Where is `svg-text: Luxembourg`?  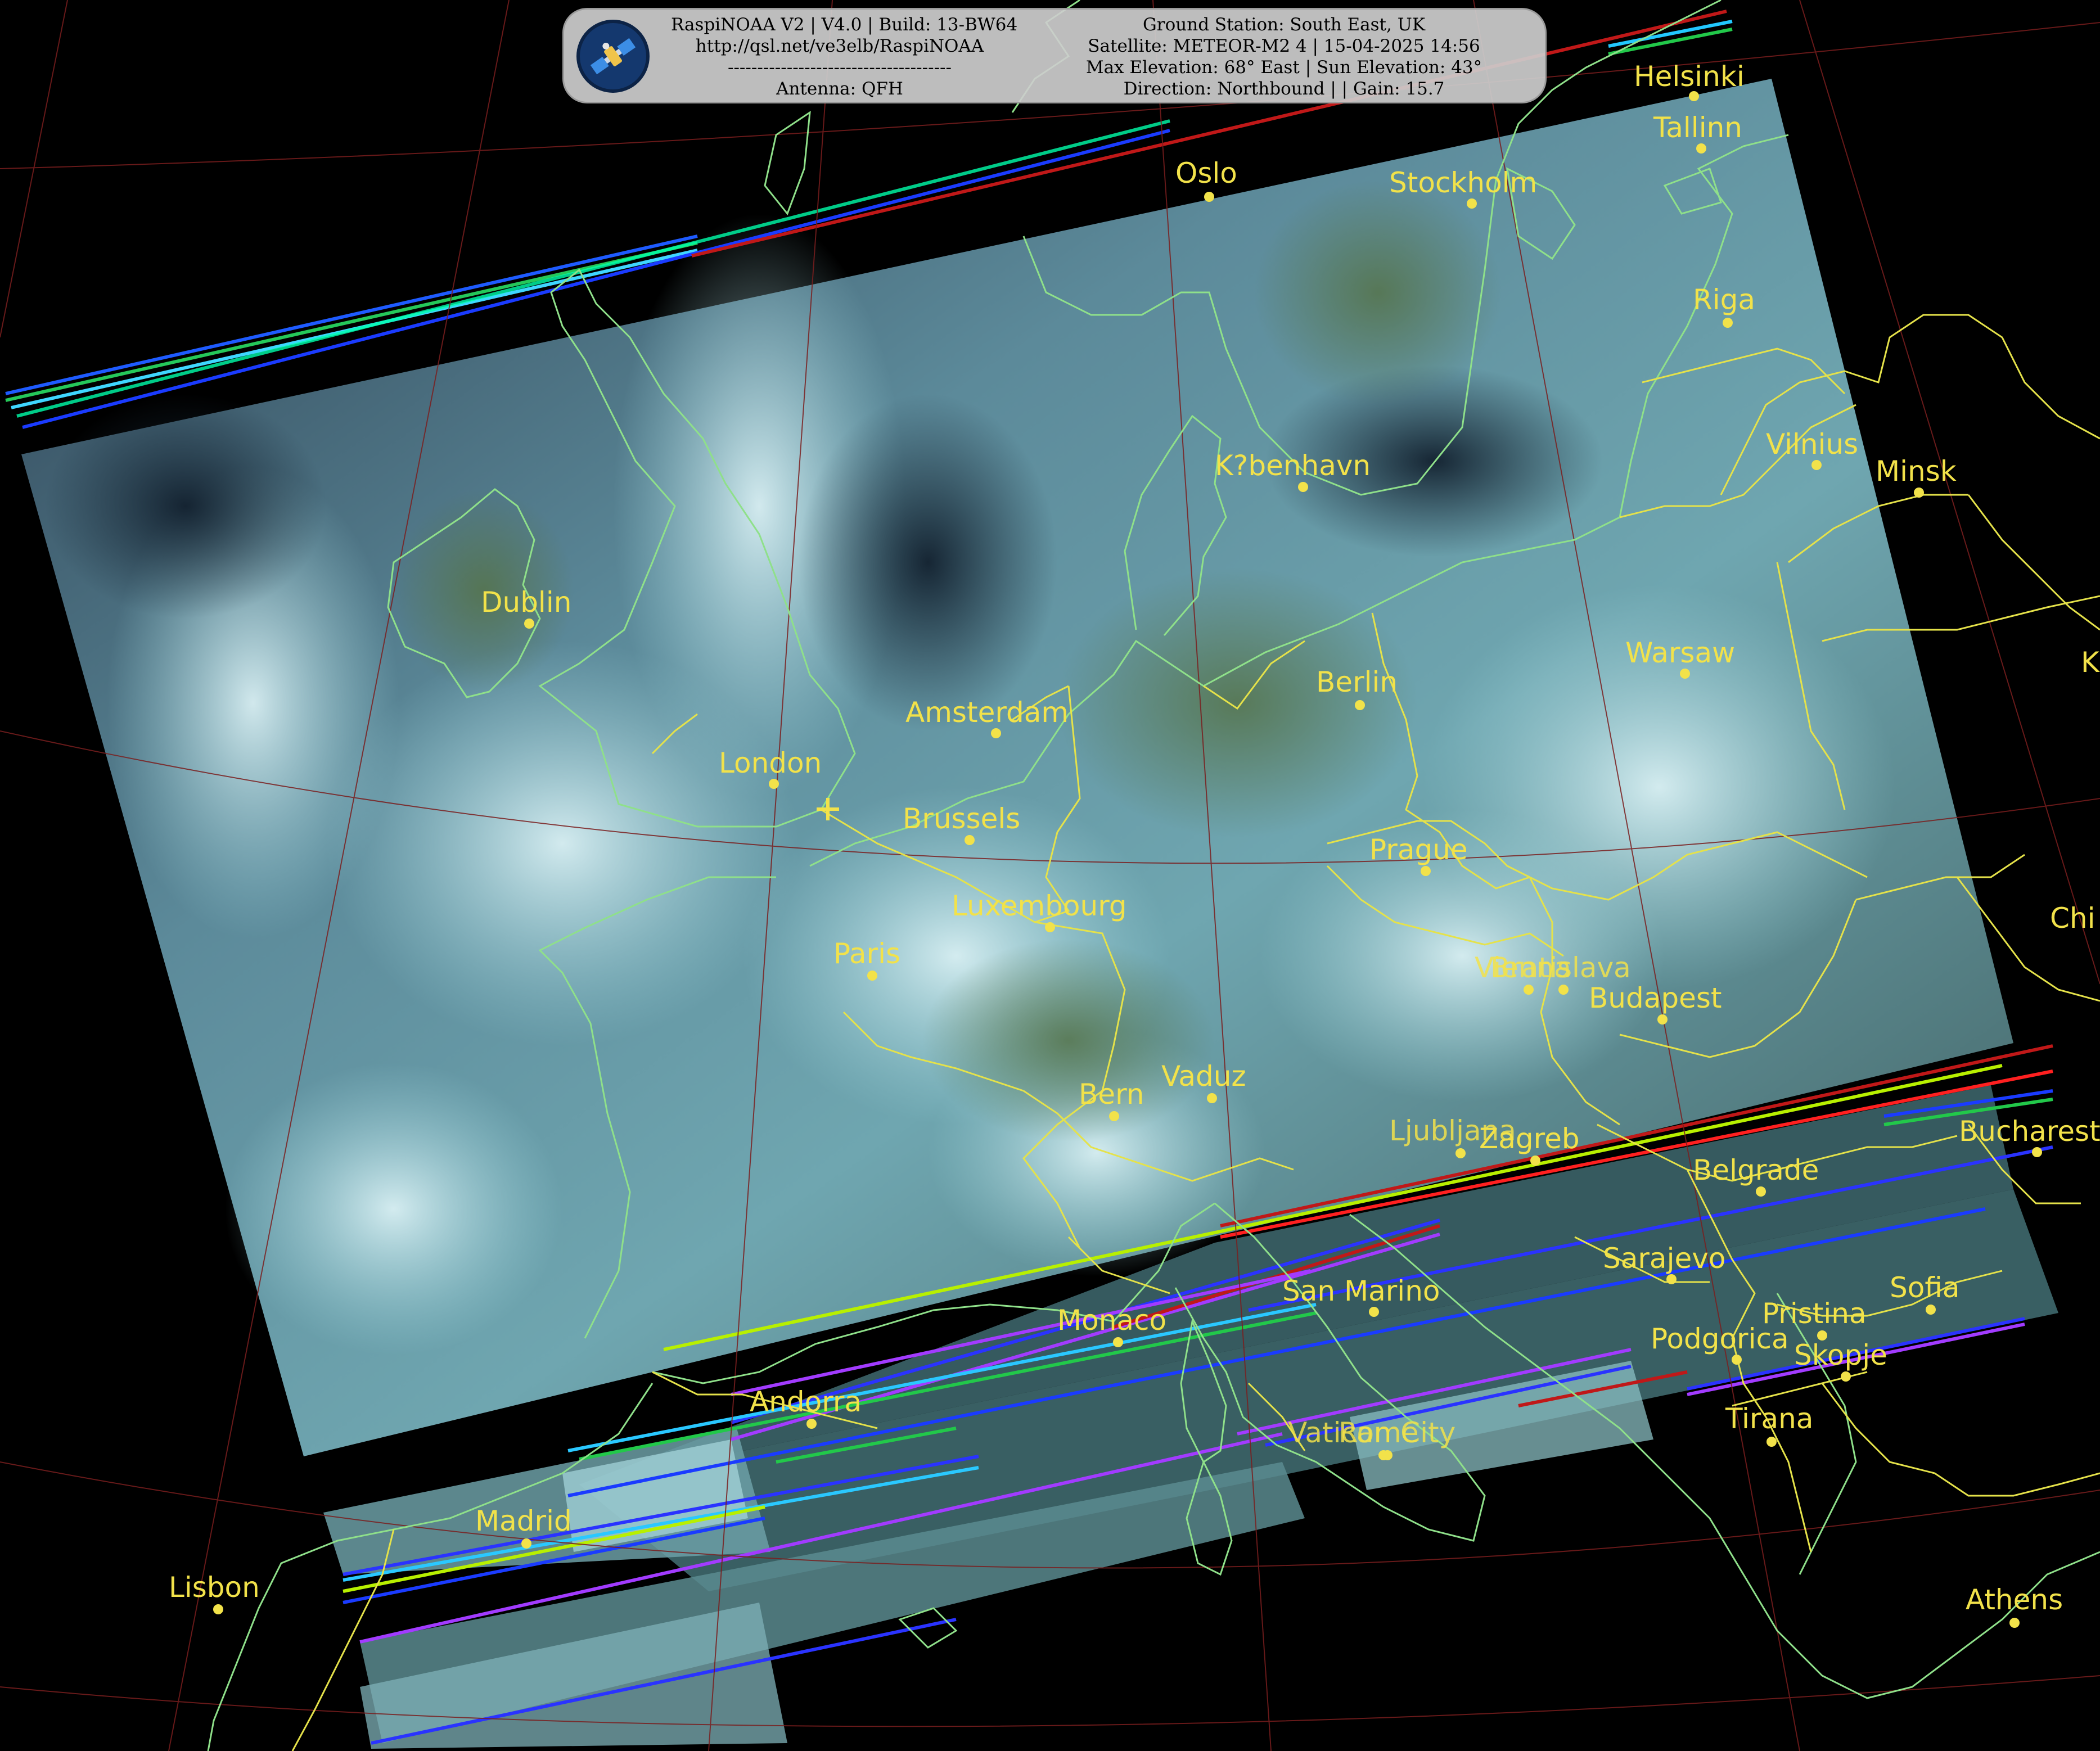
svg-text: Luxembourg is located at coordinates (1039, 906).